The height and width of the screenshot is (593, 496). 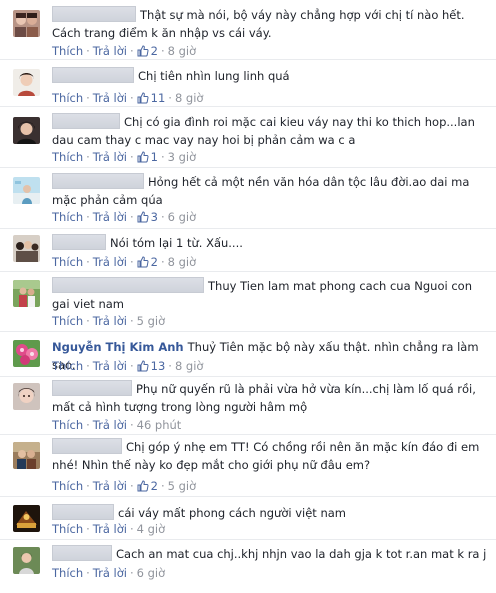 I want to click on avatar-woman-face, so click(x=26, y=396).